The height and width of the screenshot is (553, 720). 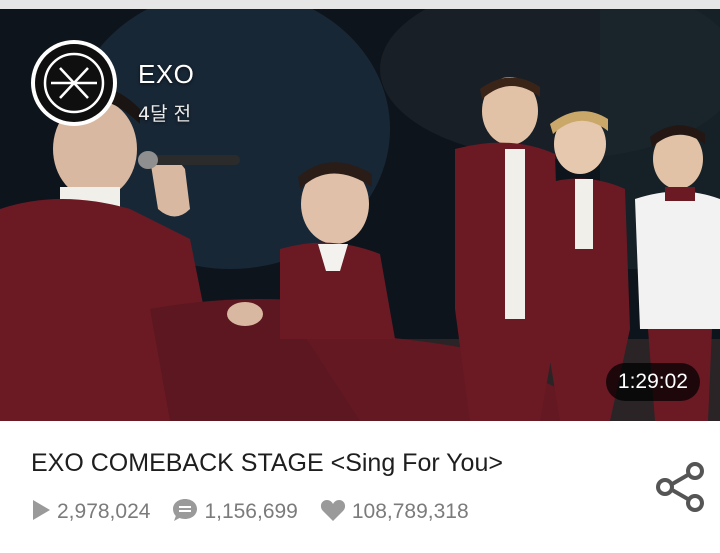 I want to click on like-count: 108,789,318, so click(x=394, y=512).